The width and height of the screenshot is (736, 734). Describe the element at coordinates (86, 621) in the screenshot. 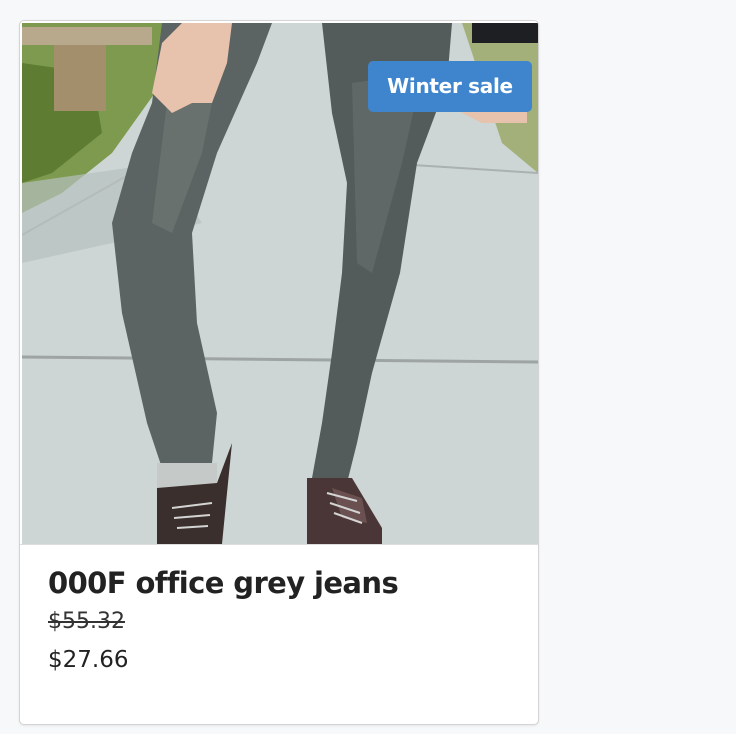

I see `original-price: $55.32` at that location.